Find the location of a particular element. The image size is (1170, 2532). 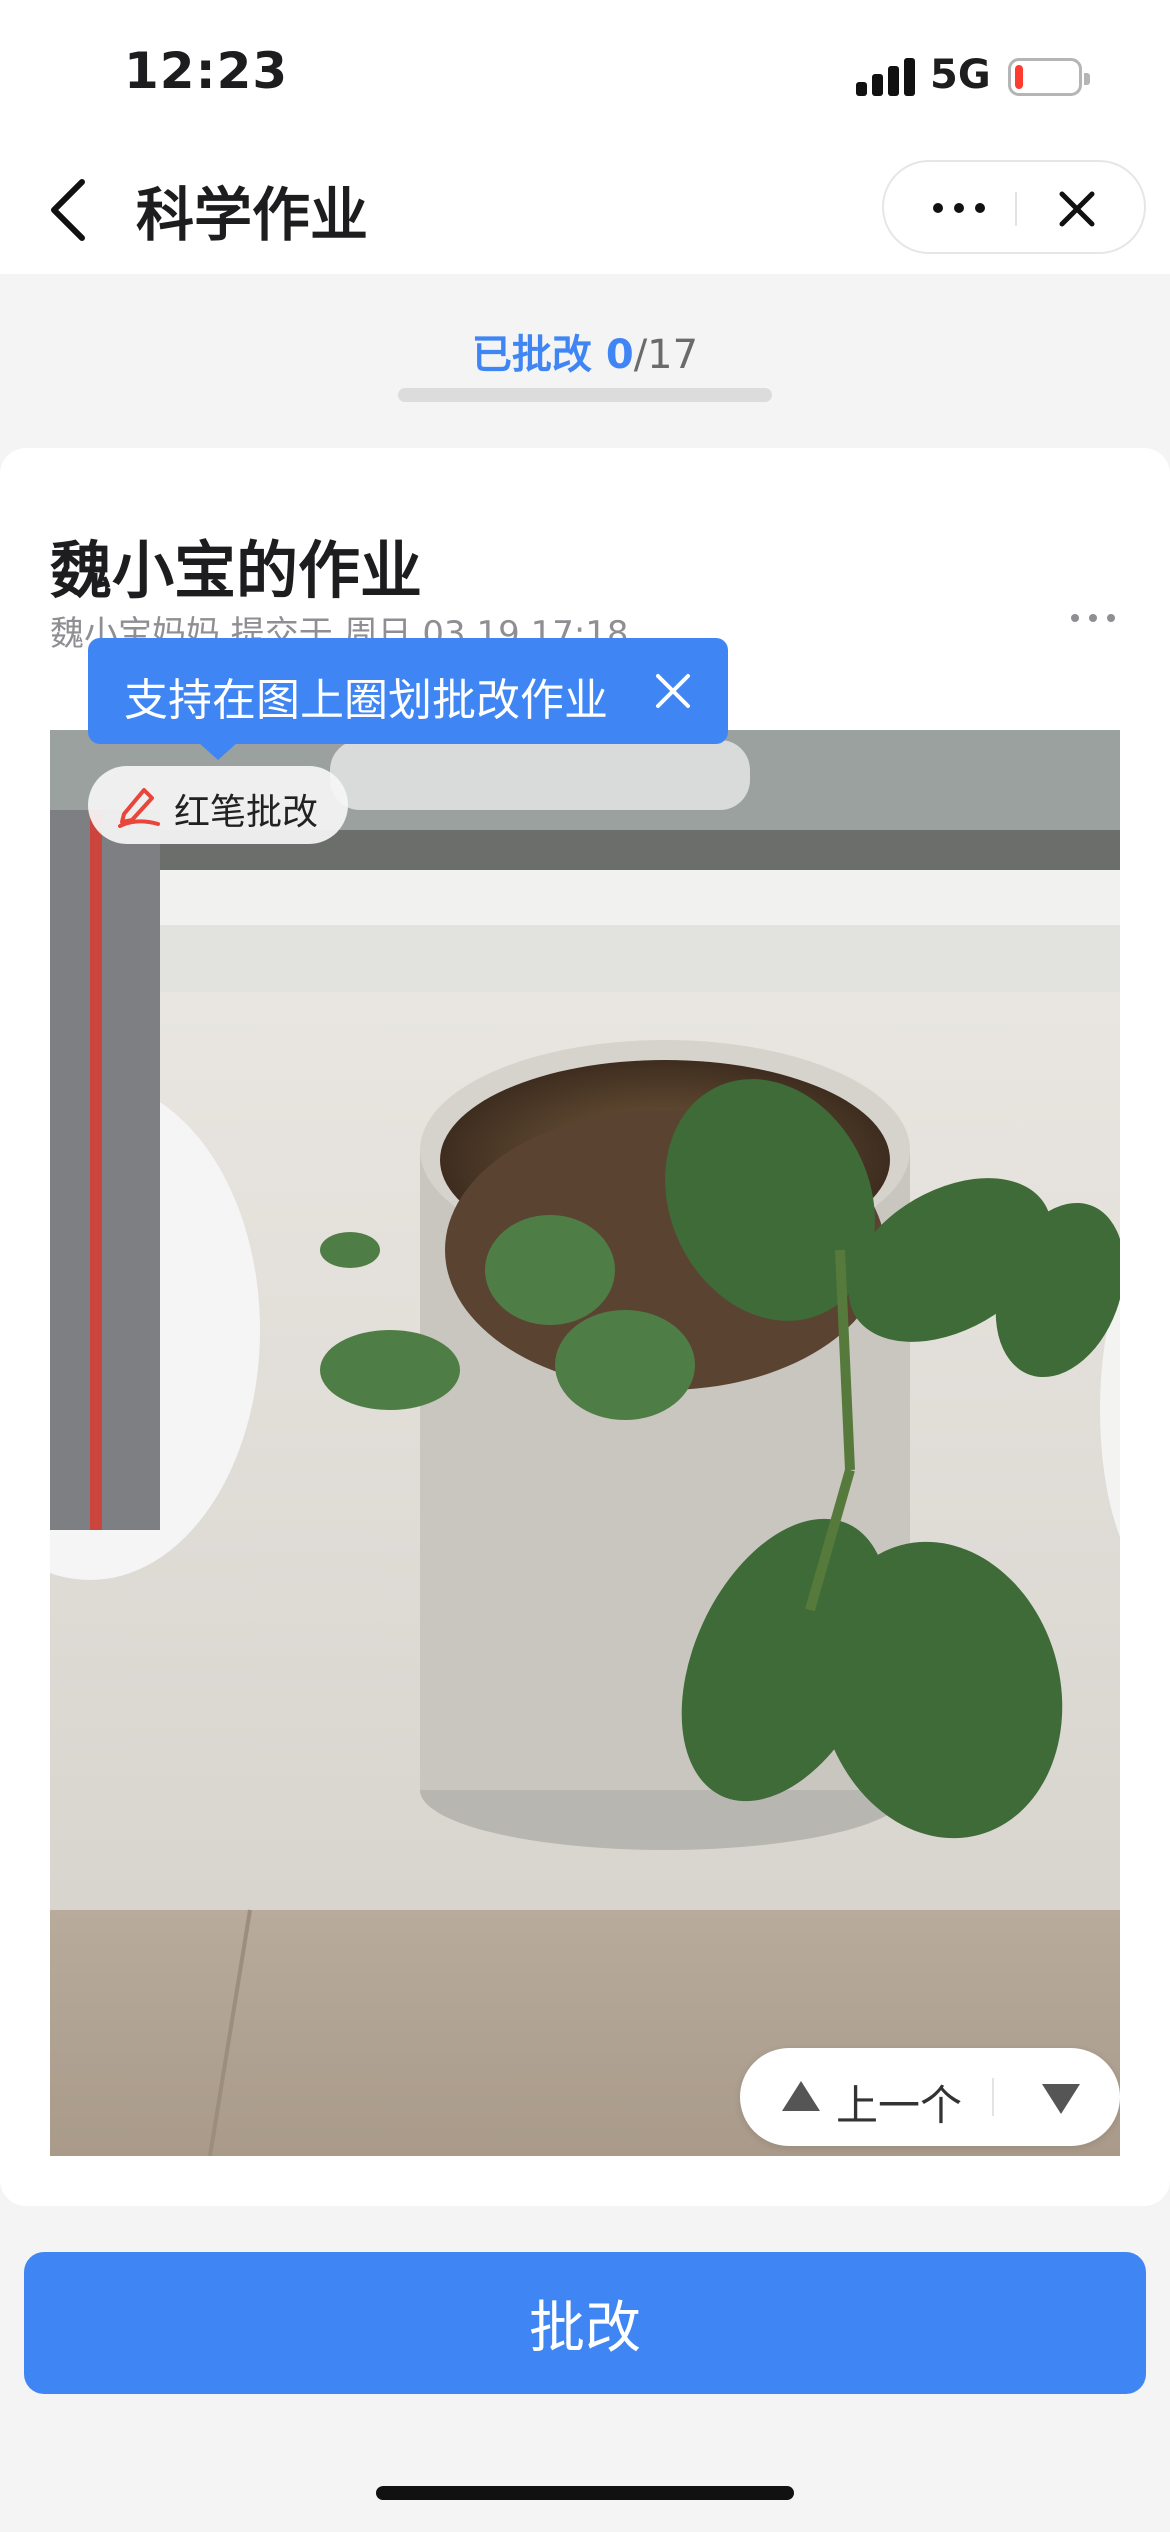

grading-progress: 已批改 0/17 is located at coordinates (585, 351).